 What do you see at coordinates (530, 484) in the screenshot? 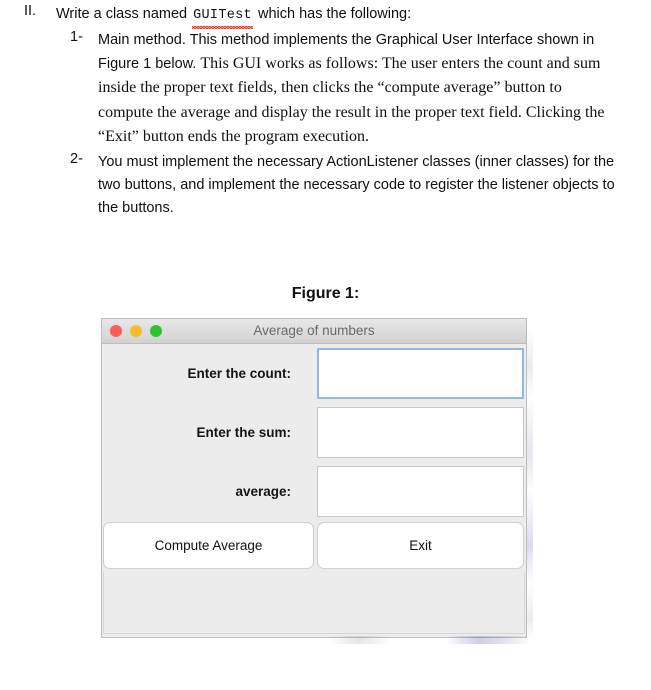
I see `scan-artifact-right` at bounding box center [530, 484].